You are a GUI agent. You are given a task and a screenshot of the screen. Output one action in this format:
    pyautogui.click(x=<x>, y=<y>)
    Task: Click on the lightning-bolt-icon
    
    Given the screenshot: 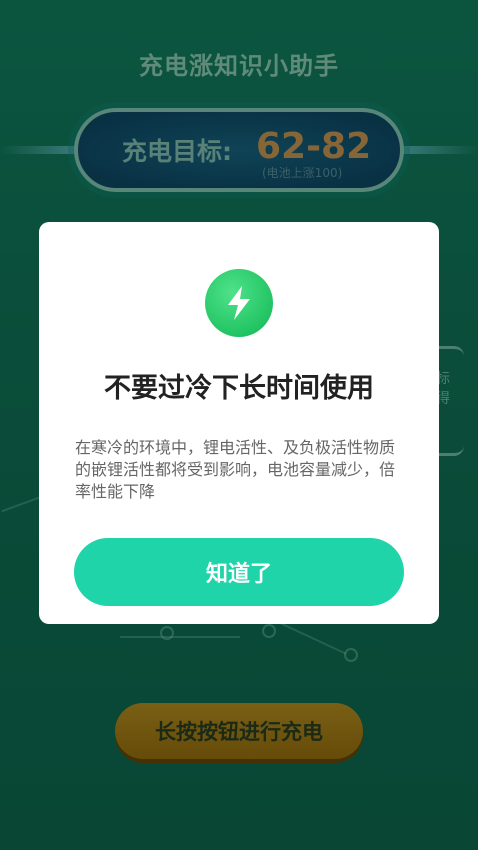 What is the action you would take?
    pyautogui.click(x=239, y=303)
    